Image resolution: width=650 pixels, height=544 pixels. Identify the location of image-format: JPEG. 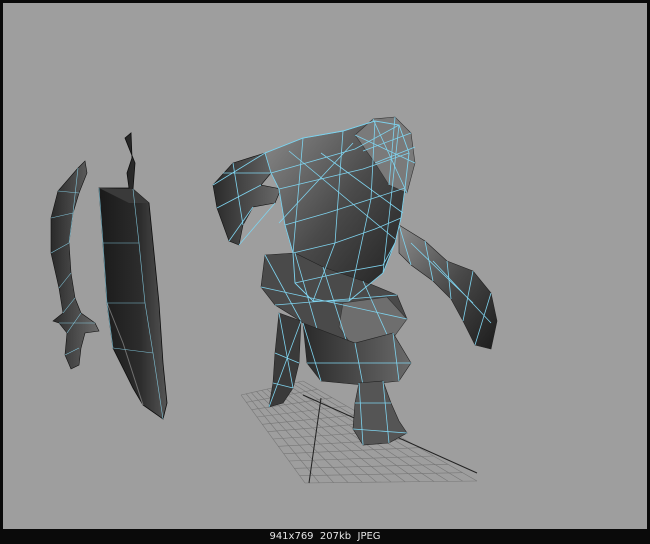
(369, 536).